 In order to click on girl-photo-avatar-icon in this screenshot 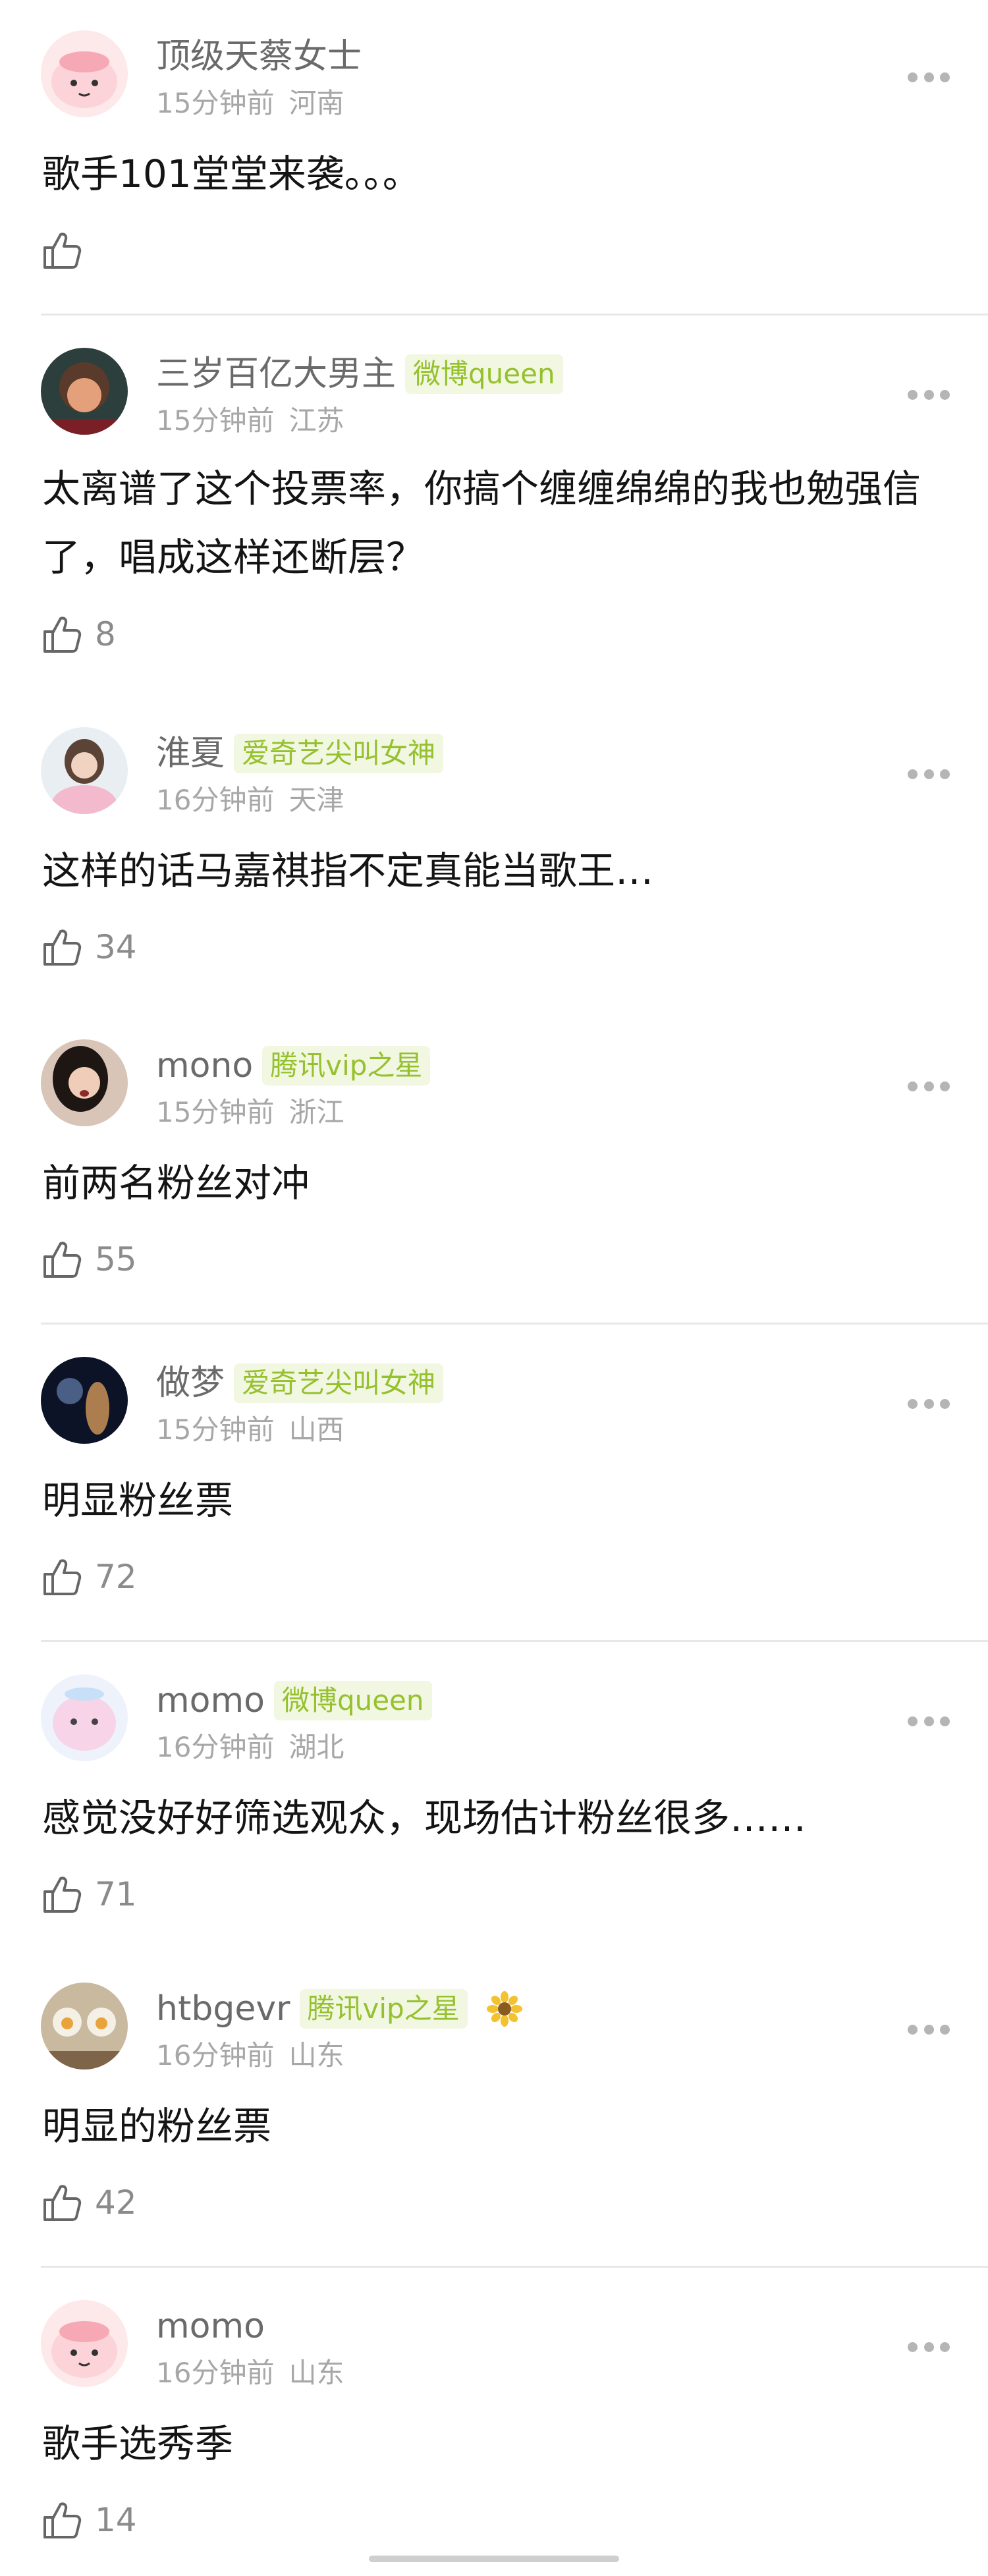, I will do `click(84, 770)`.